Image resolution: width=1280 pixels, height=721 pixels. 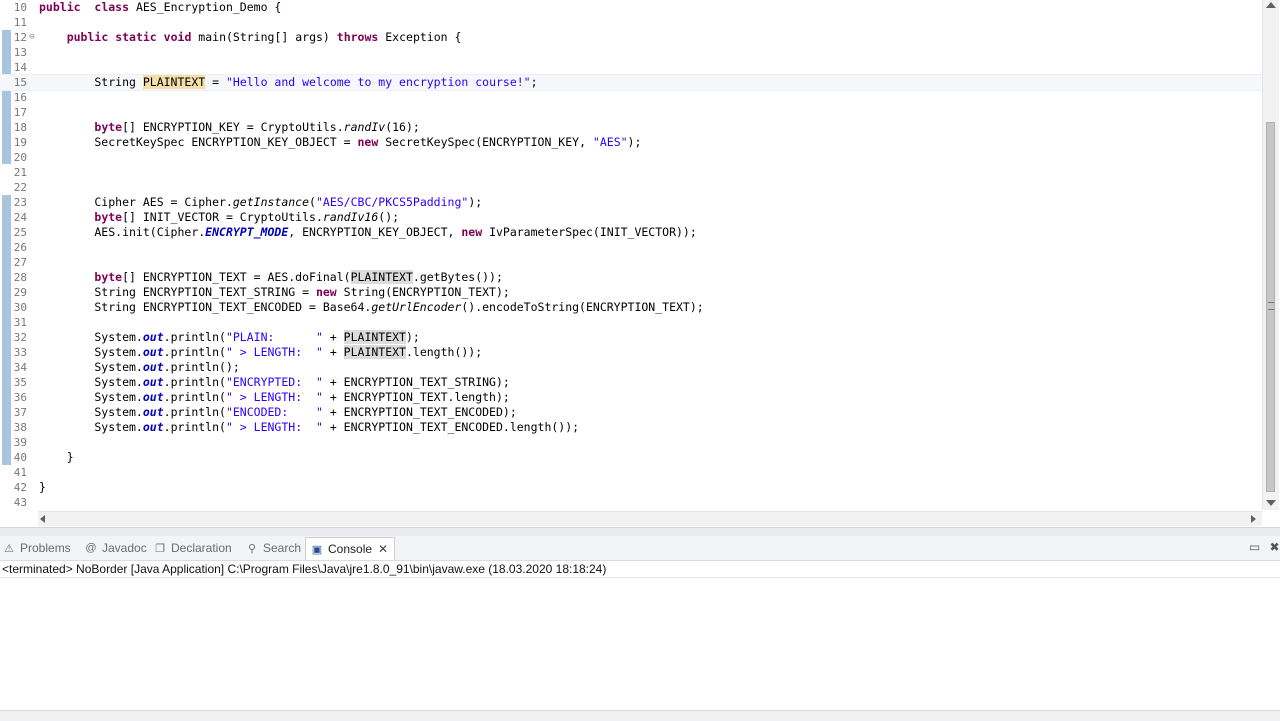 I want to click on code-line: 21, so click(x=631, y=172).